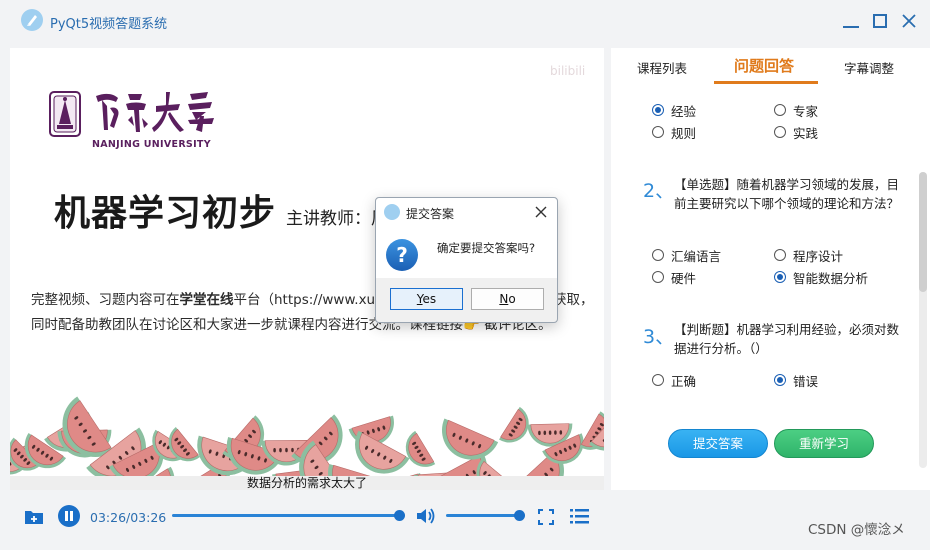 This screenshot has height=550, width=930. Describe the element at coordinates (787, 194) in the screenshot. I see `q2-text: 【单选题】随着机器学习领域的发展，目前主要研究以下哪个领域的理论和方法？` at that location.